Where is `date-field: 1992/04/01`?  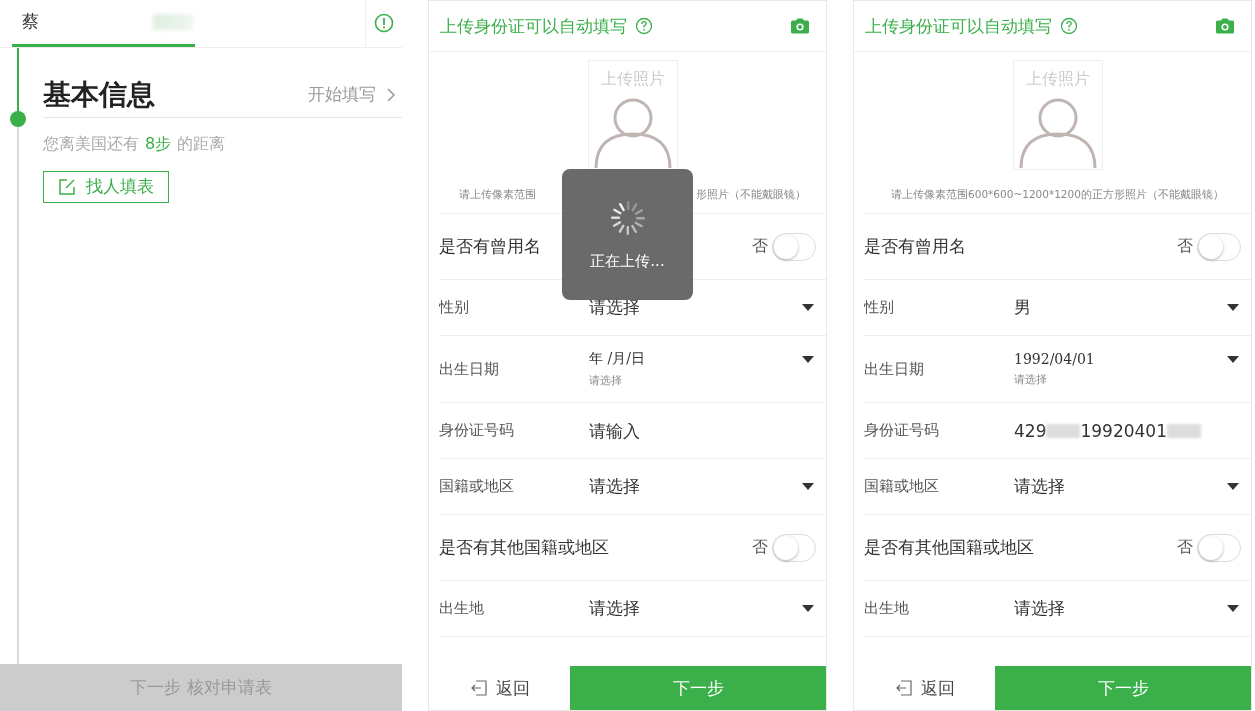 date-field: 1992/04/01 is located at coordinates (1127, 359).